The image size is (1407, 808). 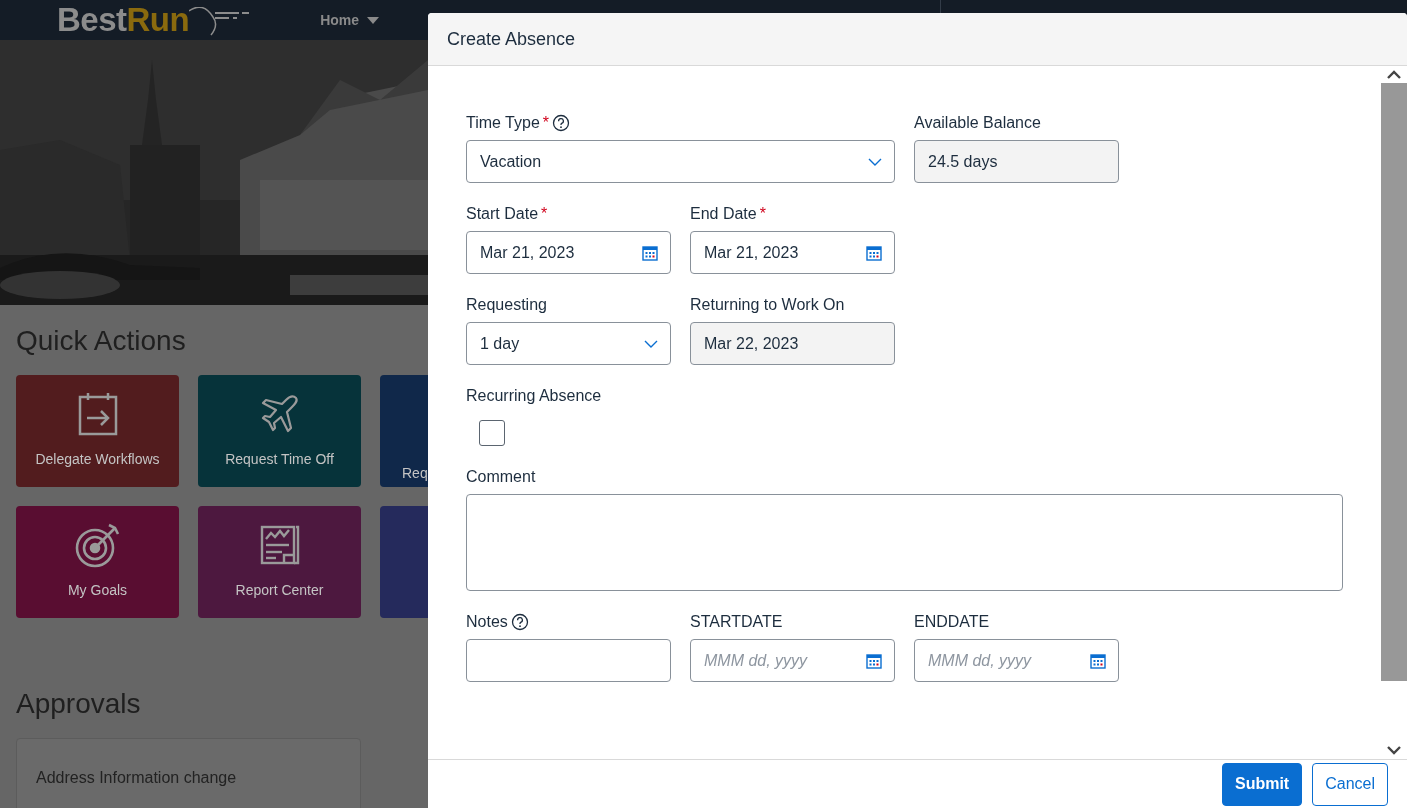 I want to click on readonly-field: Mar 22, 2023, so click(x=792, y=343).